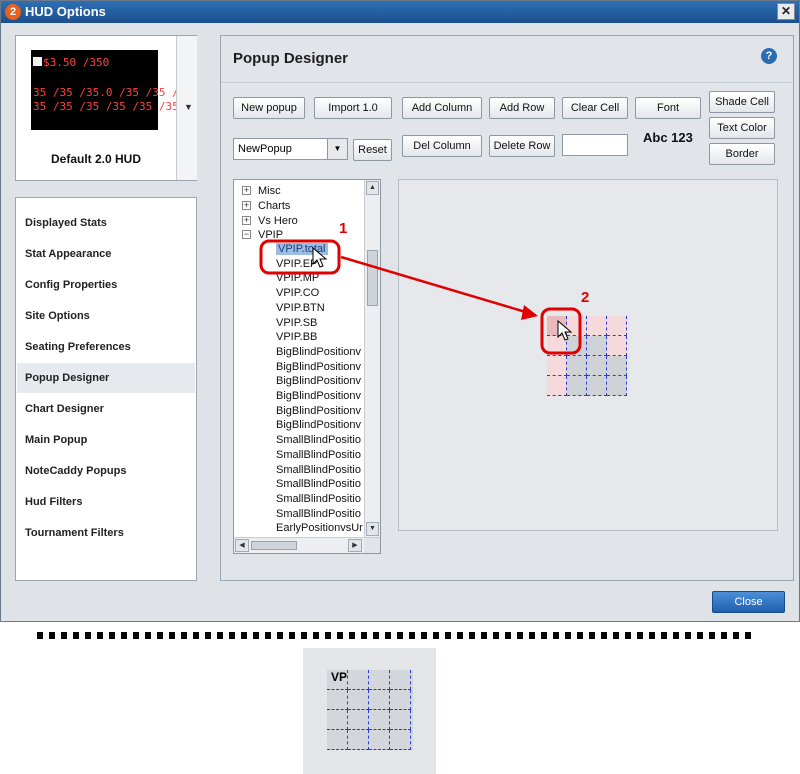 The height and width of the screenshot is (774, 800). What do you see at coordinates (396, 635) in the screenshot?
I see `dotted-separator` at bounding box center [396, 635].